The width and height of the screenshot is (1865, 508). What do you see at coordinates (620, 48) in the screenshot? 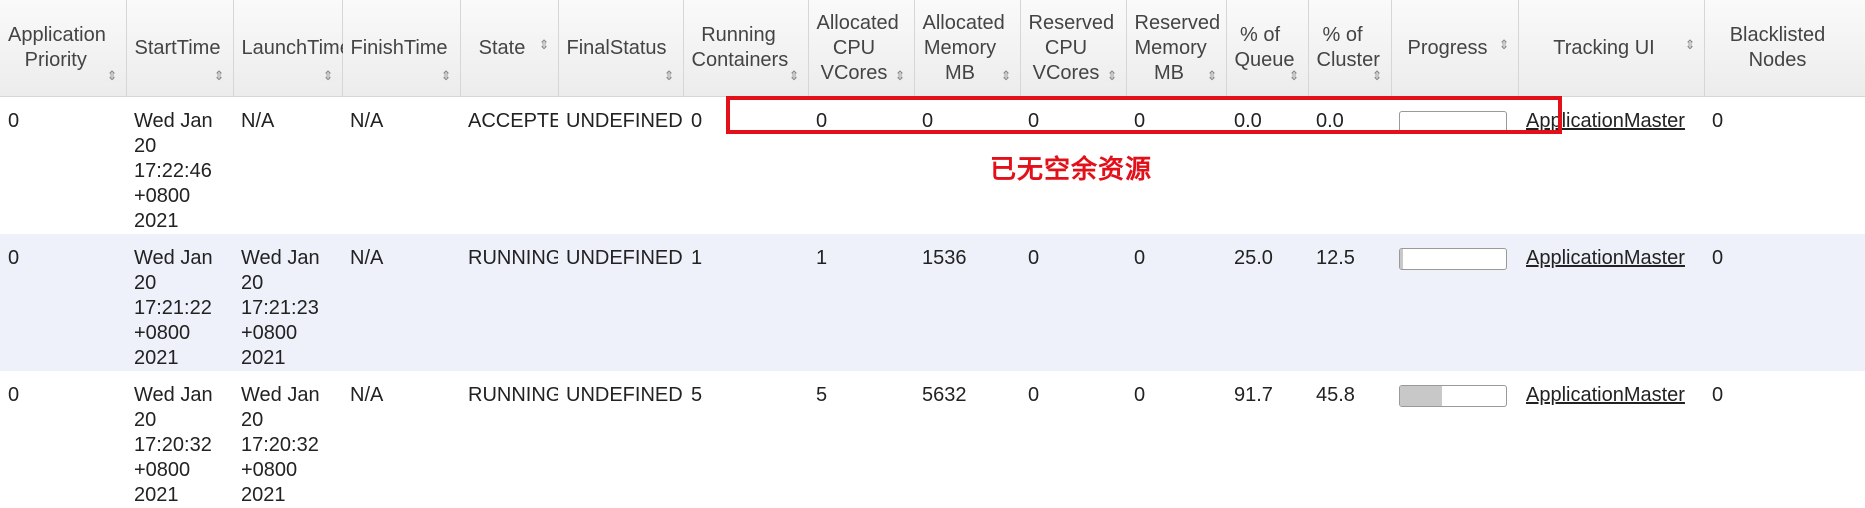
I see `col-header-final-status: FinalStatus ⇕` at bounding box center [620, 48].